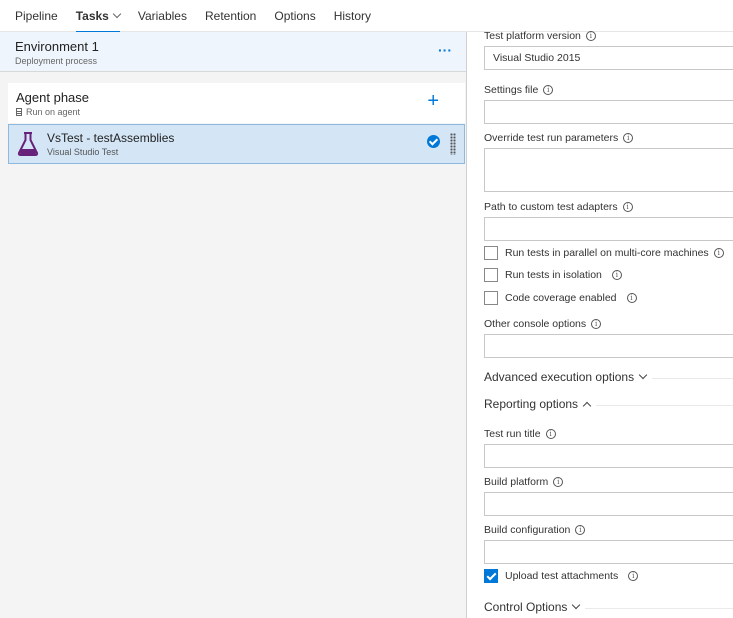 The height and width of the screenshot is (618, 733). What do you see at coordinates (608, 456) in the screenshot?
I see `test-run-title-input` at bounding box center [608, 456].